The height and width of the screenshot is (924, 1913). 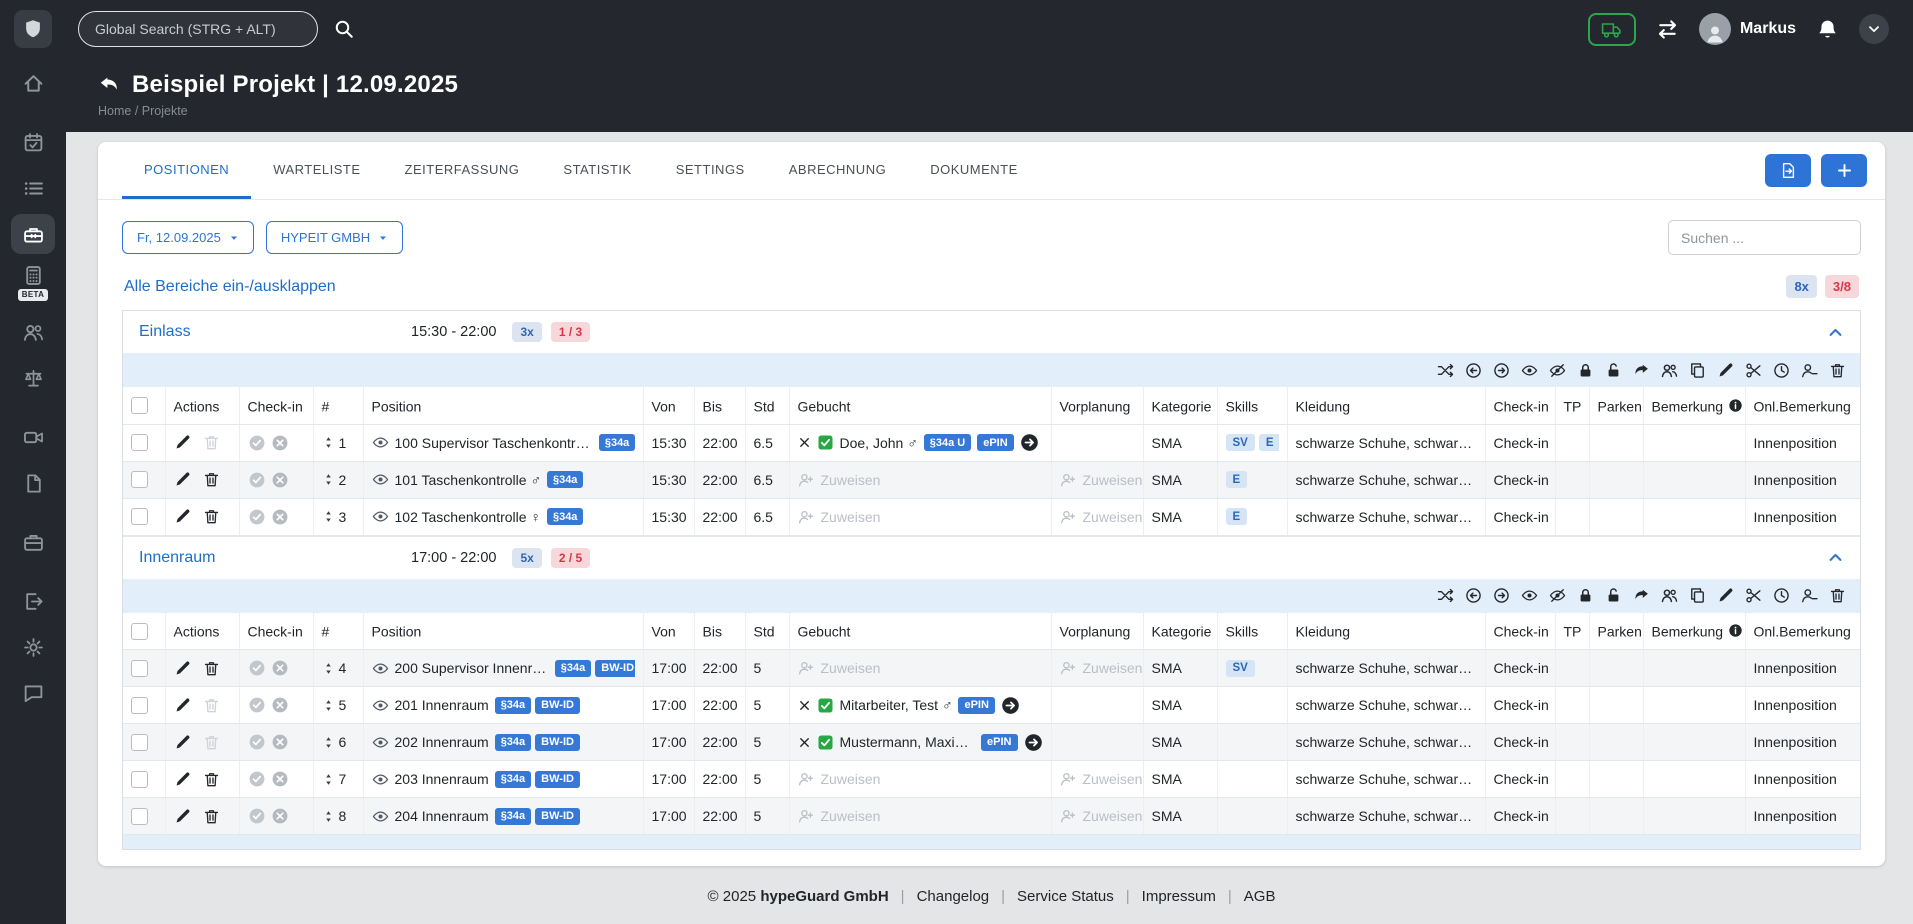 I want to click on add-position-button, so click(x=1844, y=170).